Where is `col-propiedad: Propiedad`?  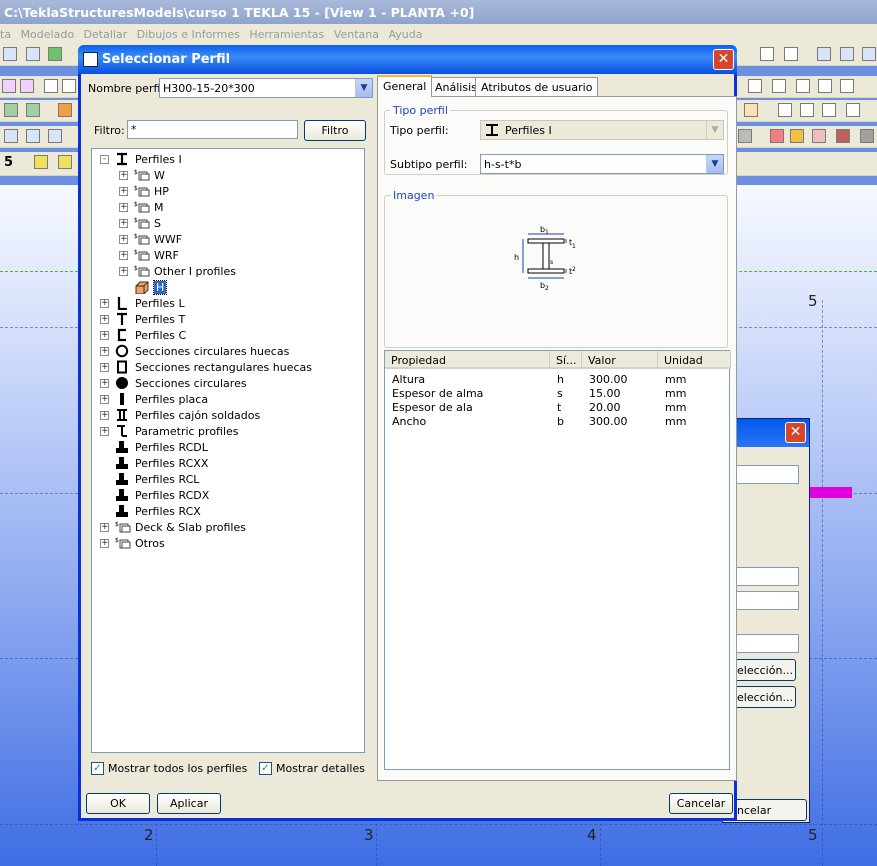
col-propiedad: Propiedad is located at coordinates (467, 360).